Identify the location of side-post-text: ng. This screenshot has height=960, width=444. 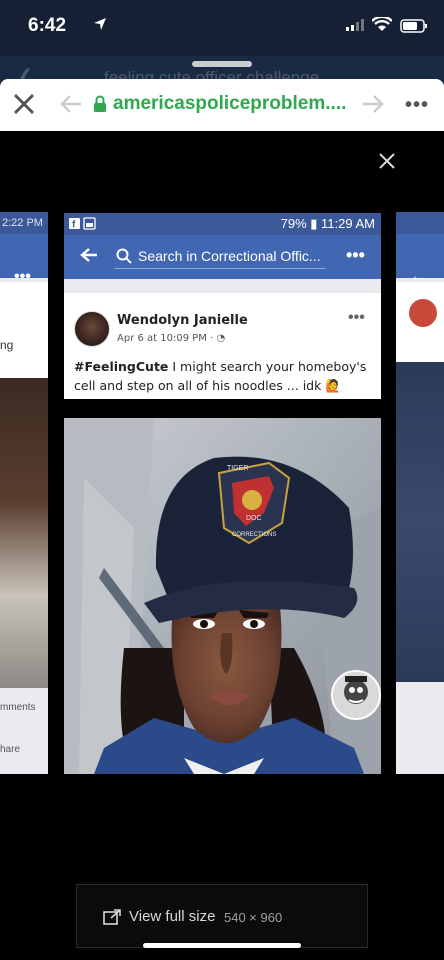
(7, 345).